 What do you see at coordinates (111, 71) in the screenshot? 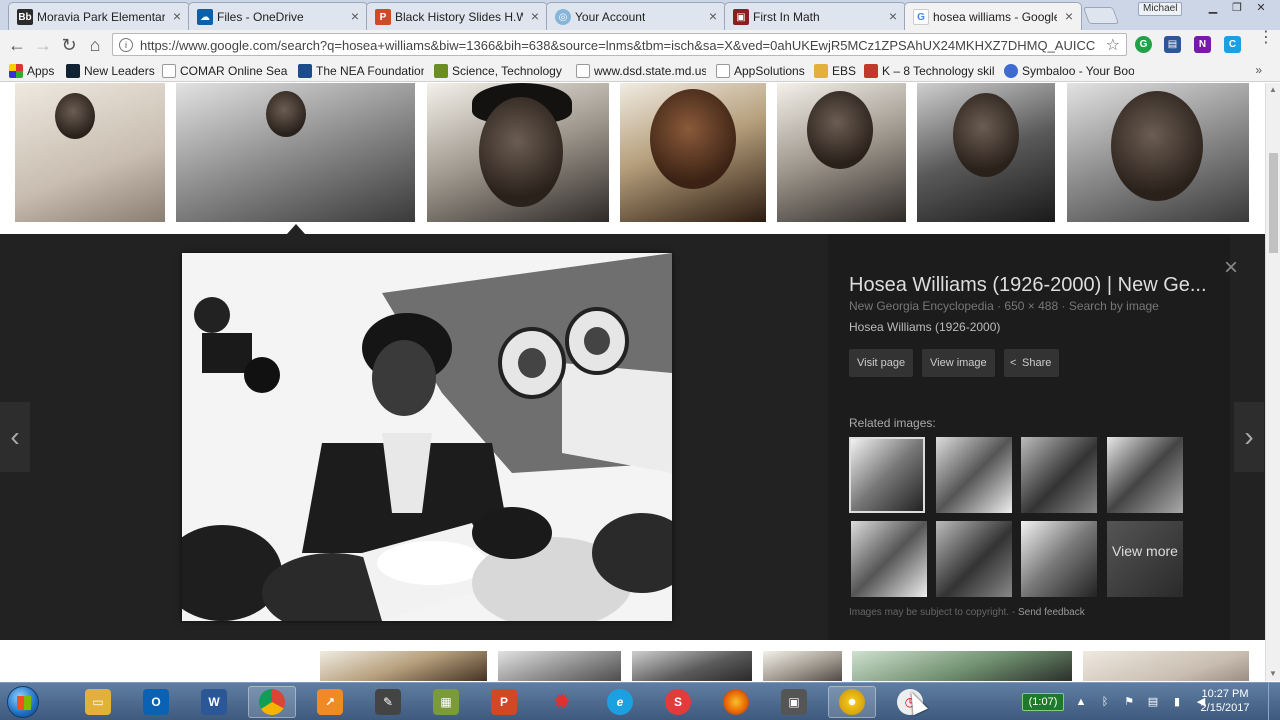
I see `bookmark-new-leaders: New Leaders` at bounding box center [111, 71].